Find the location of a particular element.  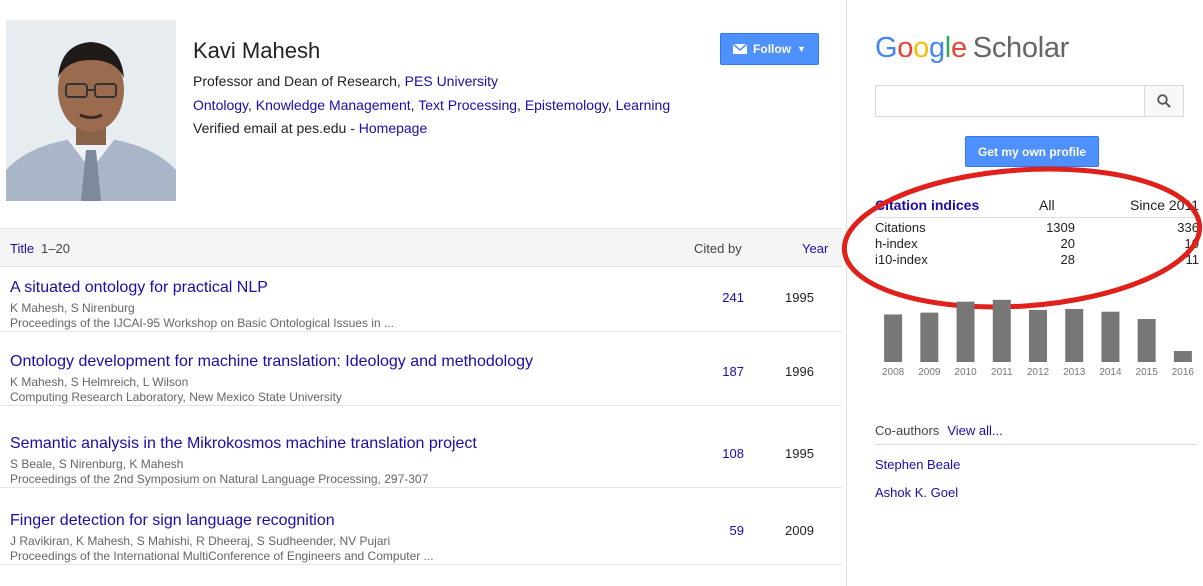

sort-by-title: Title is located at coordinates (22, 248).